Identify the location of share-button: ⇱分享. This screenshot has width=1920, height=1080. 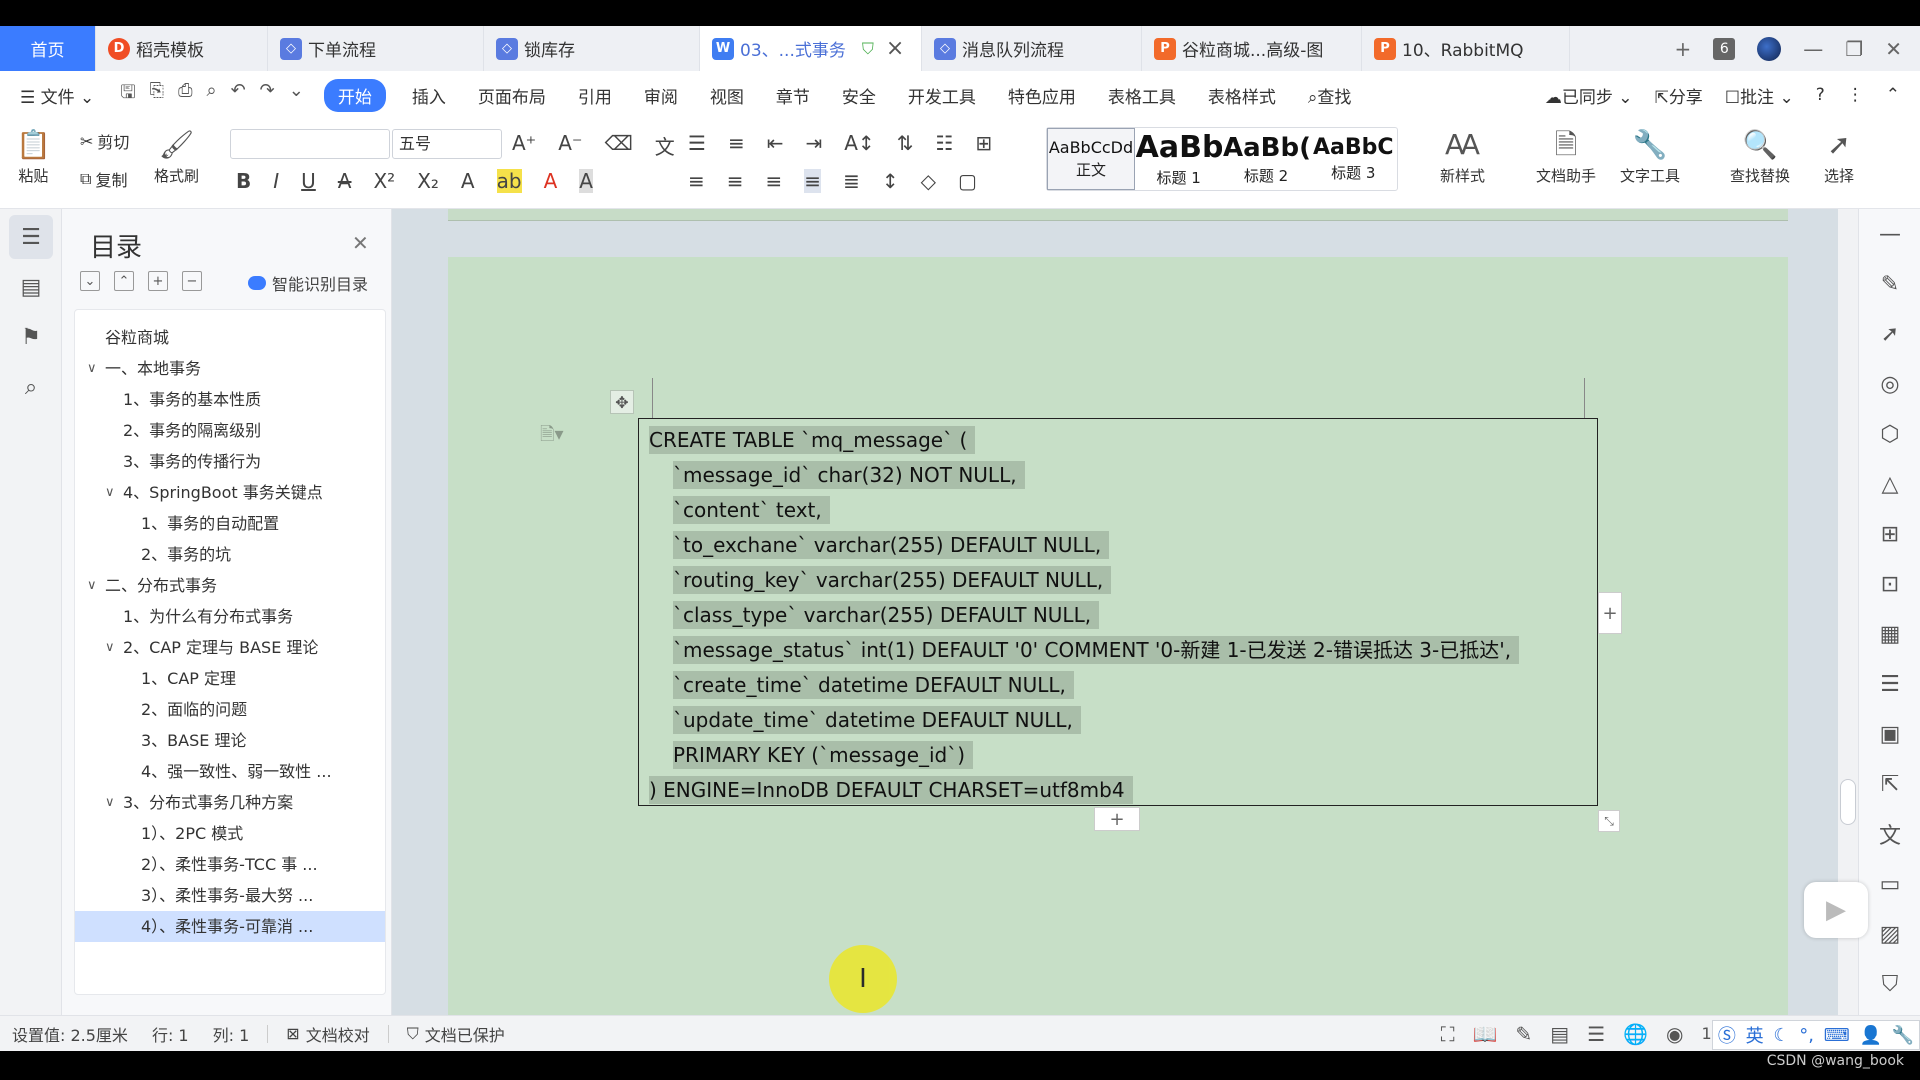
(1679, 95).